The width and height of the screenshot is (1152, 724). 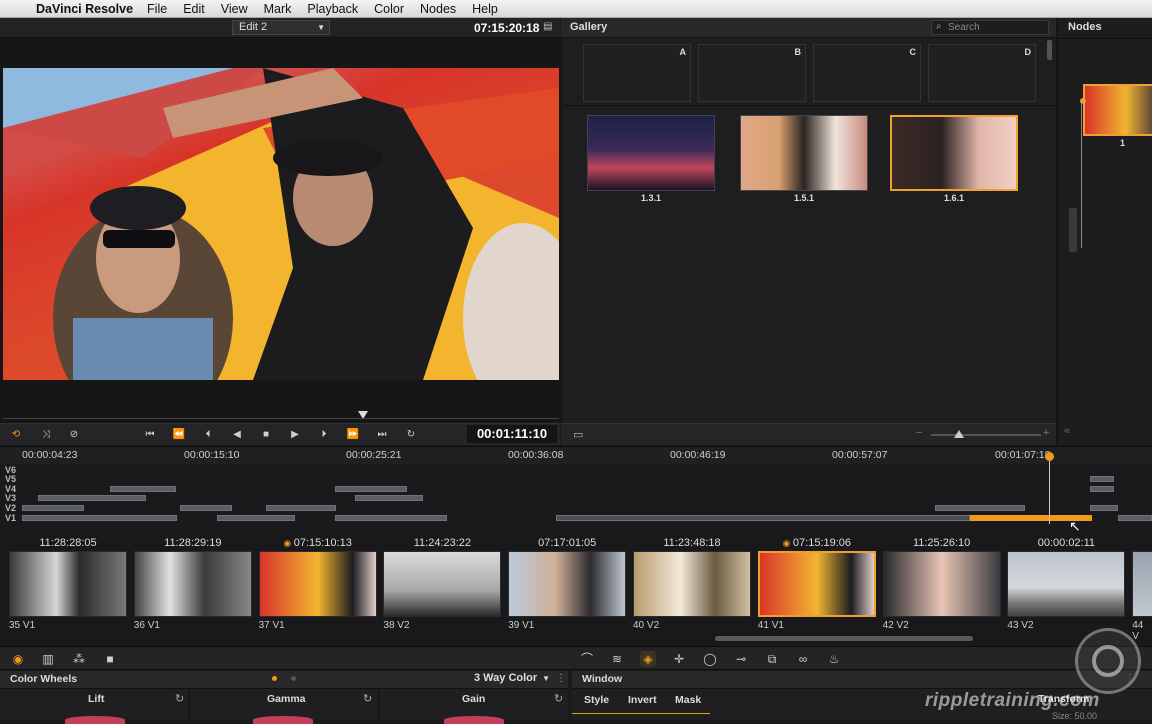 I want to click on viewer-options-icon: ▤, so click(x=547, y=26).